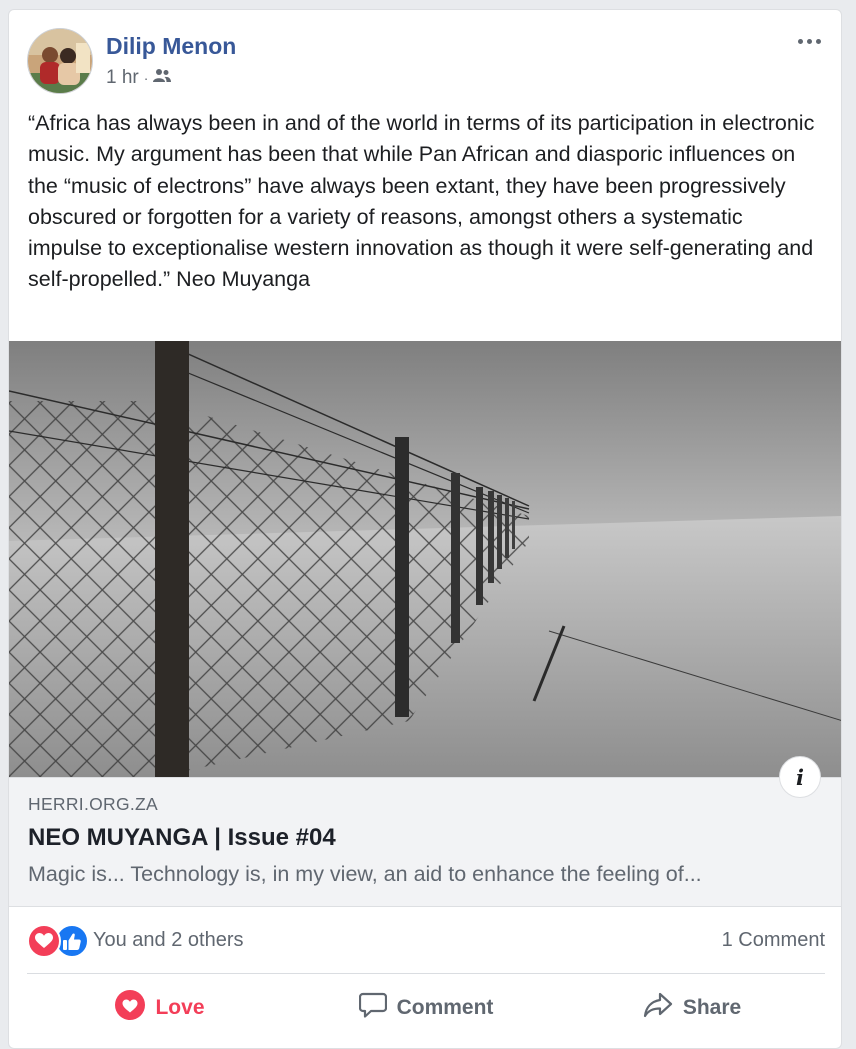 This screenshot has width=856, height=1049. Describe the element at coordinates (180, 1007) in the screenshot. I see `love-label: Love` at that location.